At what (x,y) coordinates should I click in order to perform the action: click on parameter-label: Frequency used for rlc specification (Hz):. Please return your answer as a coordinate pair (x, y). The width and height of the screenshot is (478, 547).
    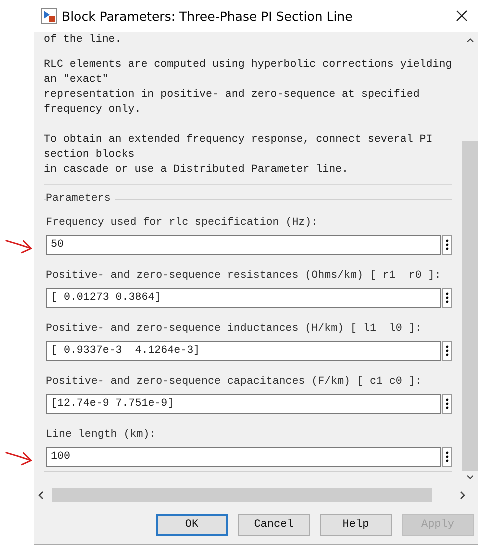
    Looking at the image, I should click on (183, 223).